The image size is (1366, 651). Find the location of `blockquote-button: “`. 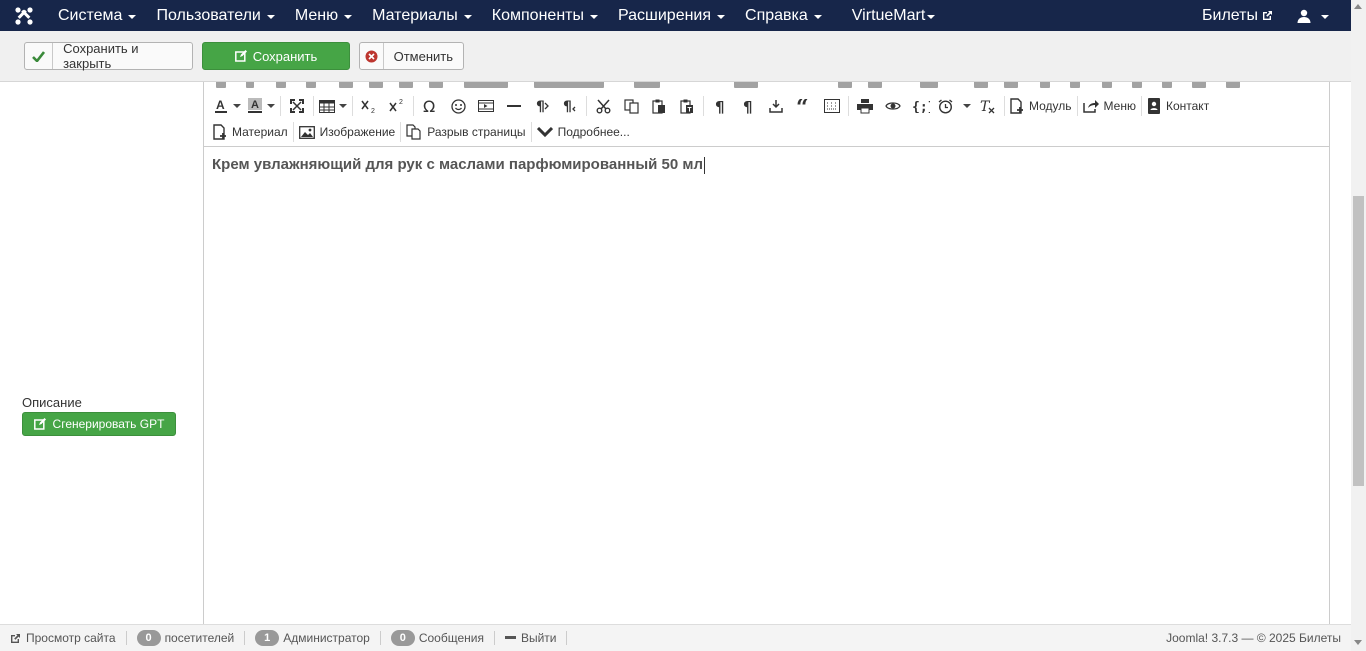

blockquote-button: “ is located at coordinates (804, 106).